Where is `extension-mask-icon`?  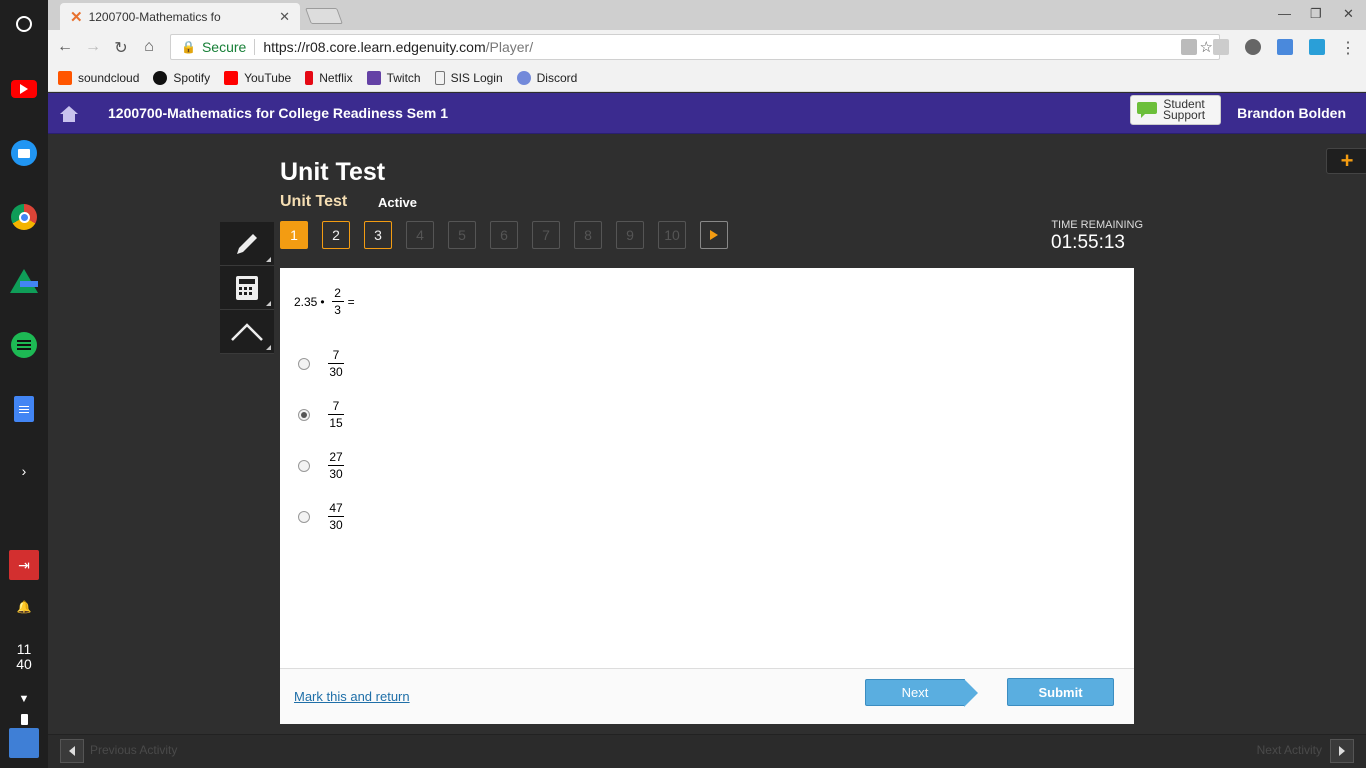
extension-mask-icon is located at coordinates (1253, 47).